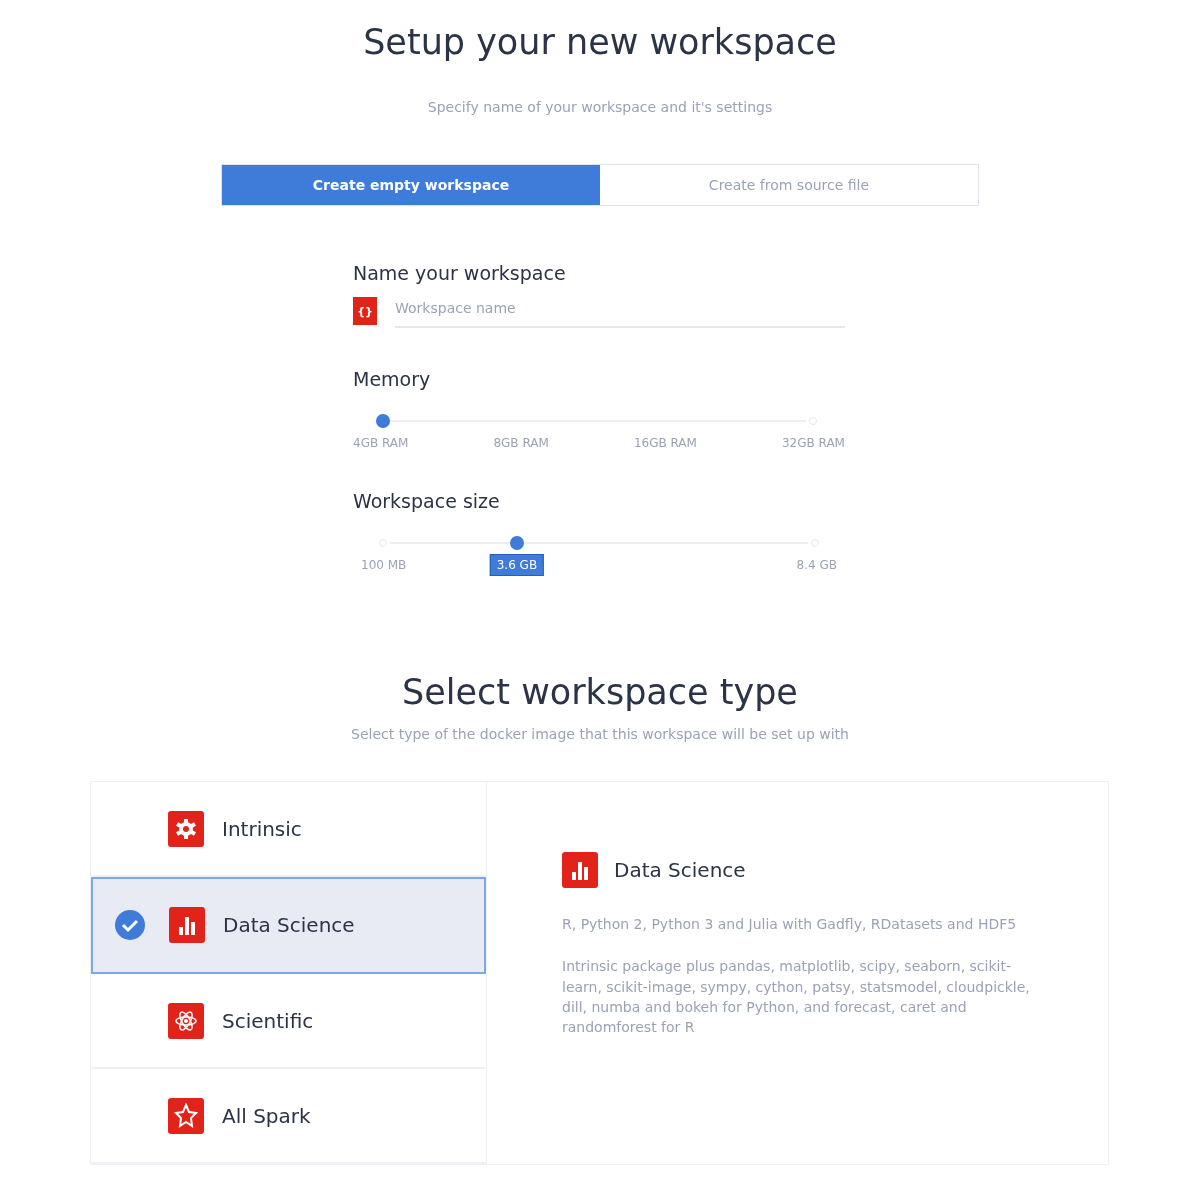  I want to click on gear-icon, so click(186, 829).